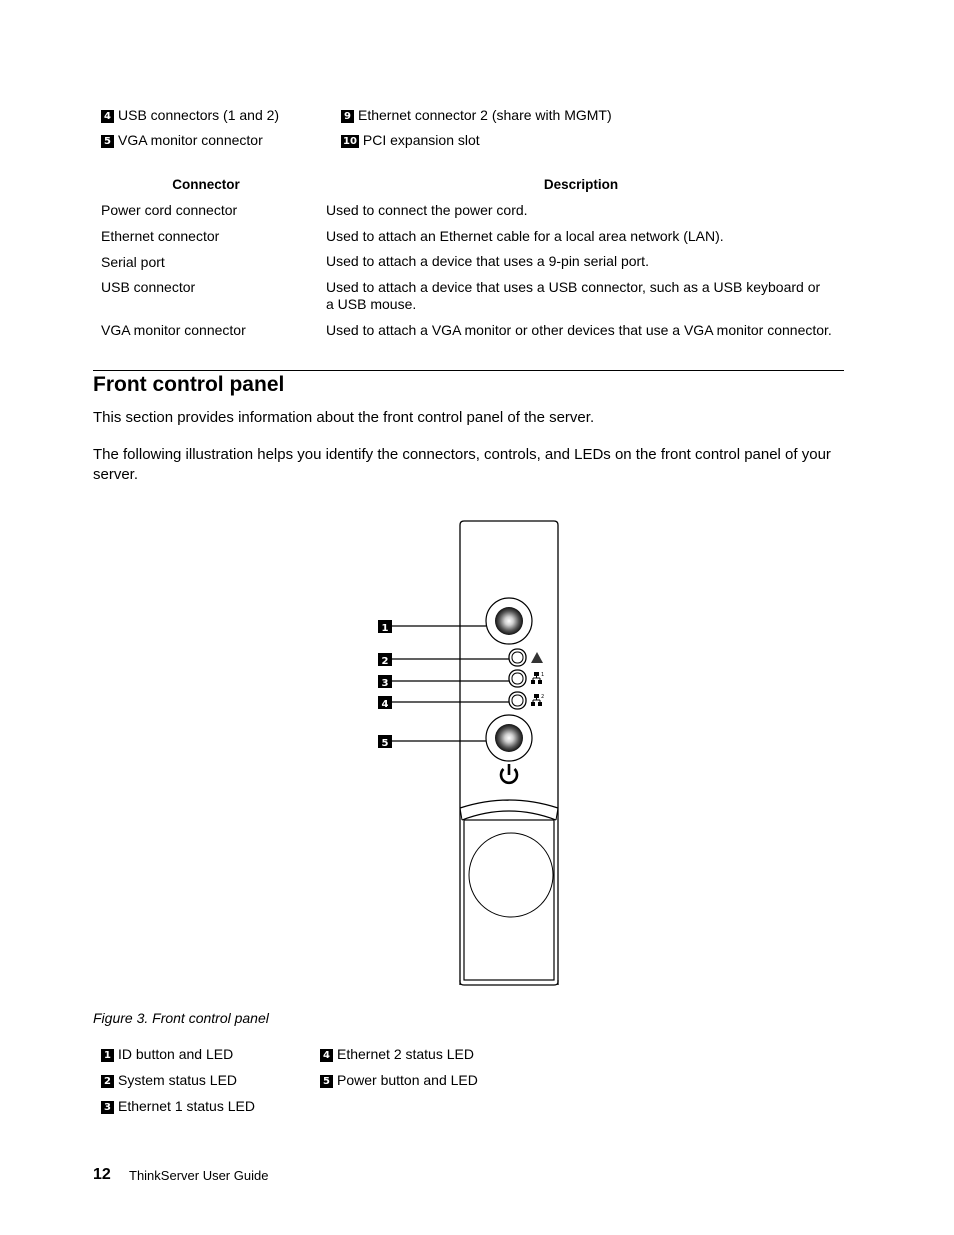 This screenshot has width=954, height=1235. I want to click on svg-text: 2, so click(542, 697).